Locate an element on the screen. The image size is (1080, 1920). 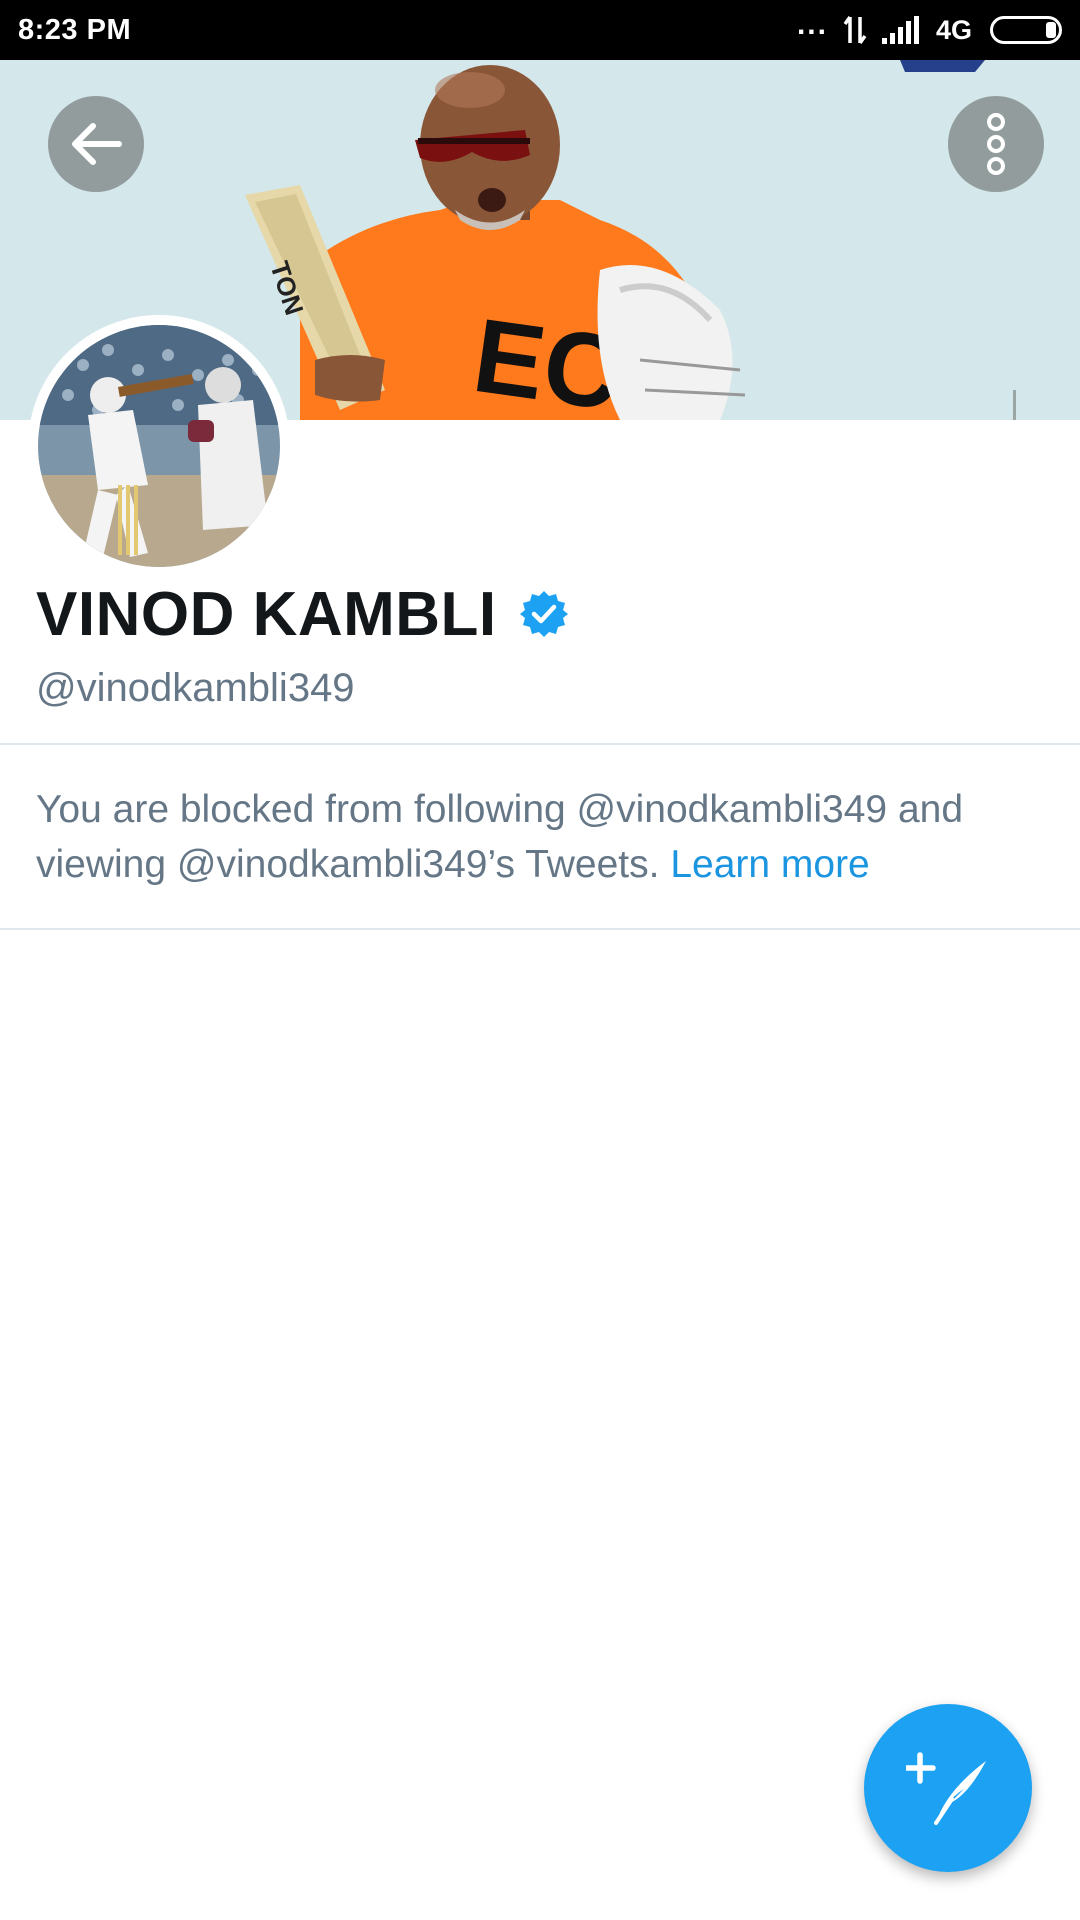
status-bar: 8:23 PM ... 4G is located at coordinates (540, 30).